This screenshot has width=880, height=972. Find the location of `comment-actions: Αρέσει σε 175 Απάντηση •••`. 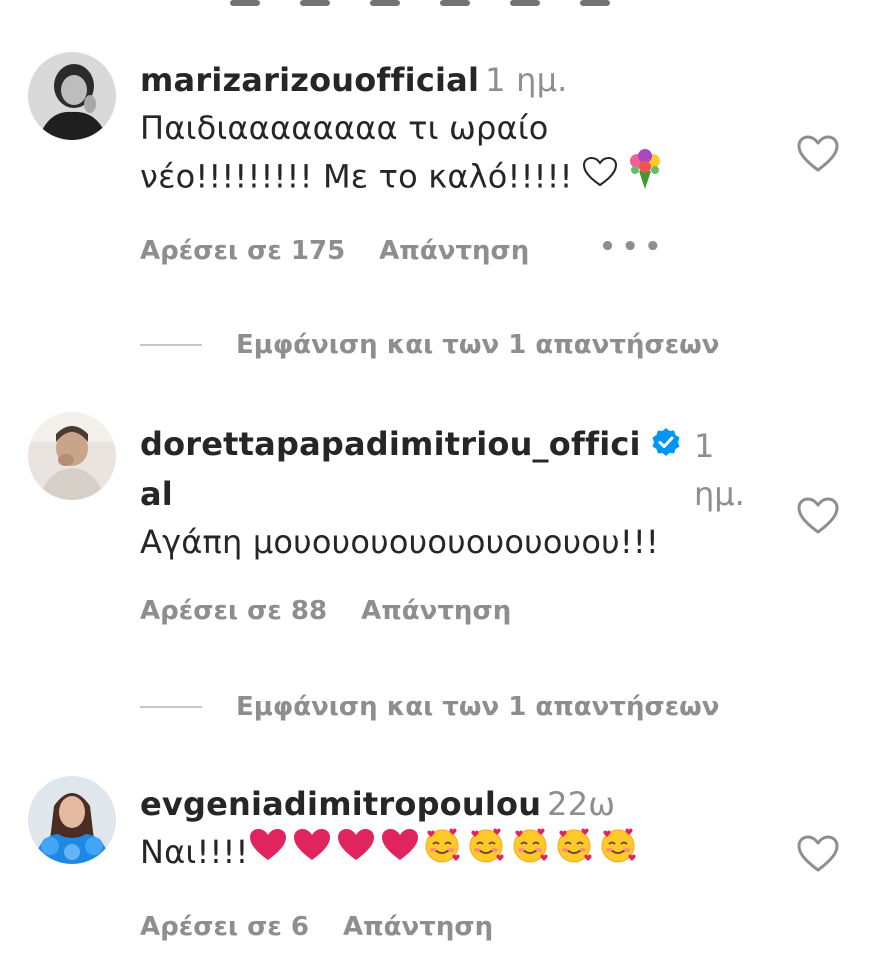

comment-actions: Αρέσει σε 175 Απάντηση ••• is located at coordinates (460, 249).